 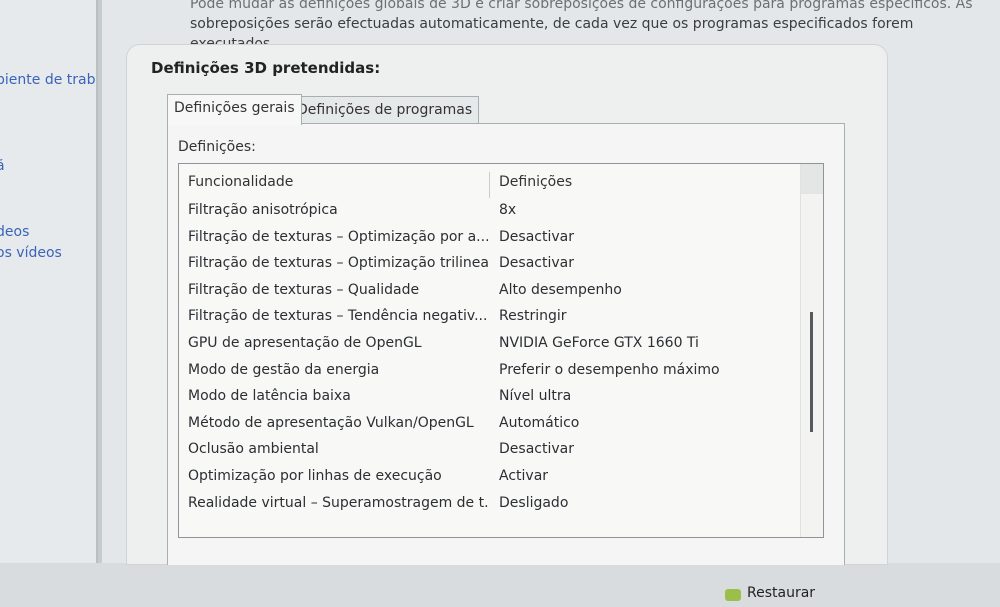 What do you see at coordinates (266, 68) in the screenshot?
I see `group-title: Definições 3D pretendidas:` at bounding box center [266, 68].